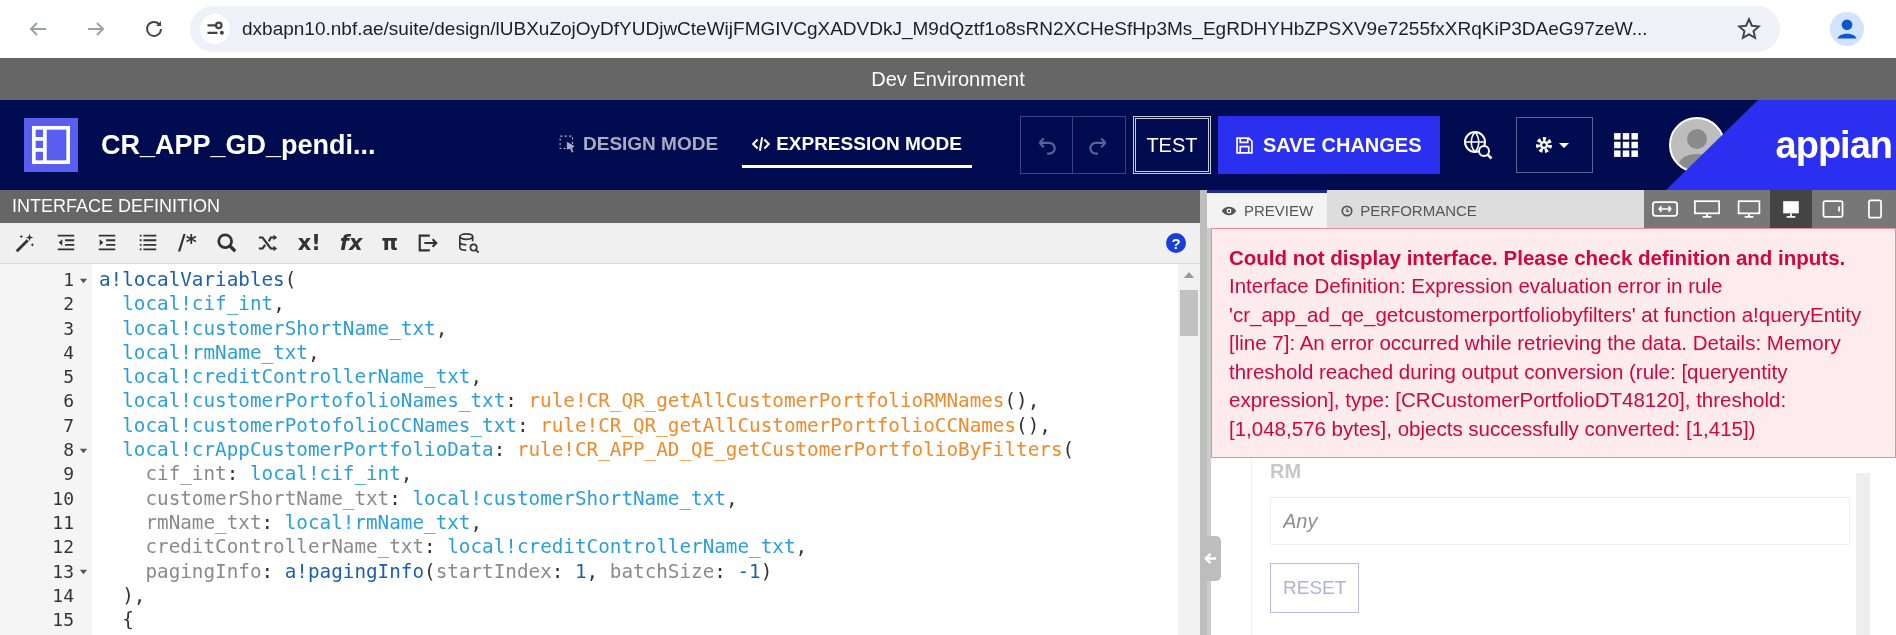 This screenshot has height=635, width=1896. What do you see at coordinates (662, 571) in the screenshot?
I see `code-token: batchSize` at bounding box center [662, 571].